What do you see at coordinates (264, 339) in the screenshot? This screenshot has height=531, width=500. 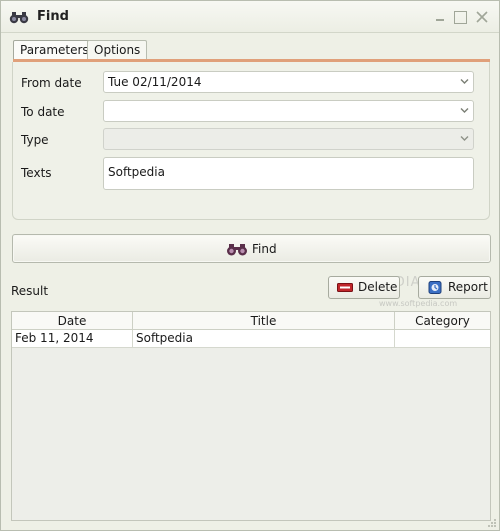 I see `cell-title: Softpedia` at bounding box center [264, 339].